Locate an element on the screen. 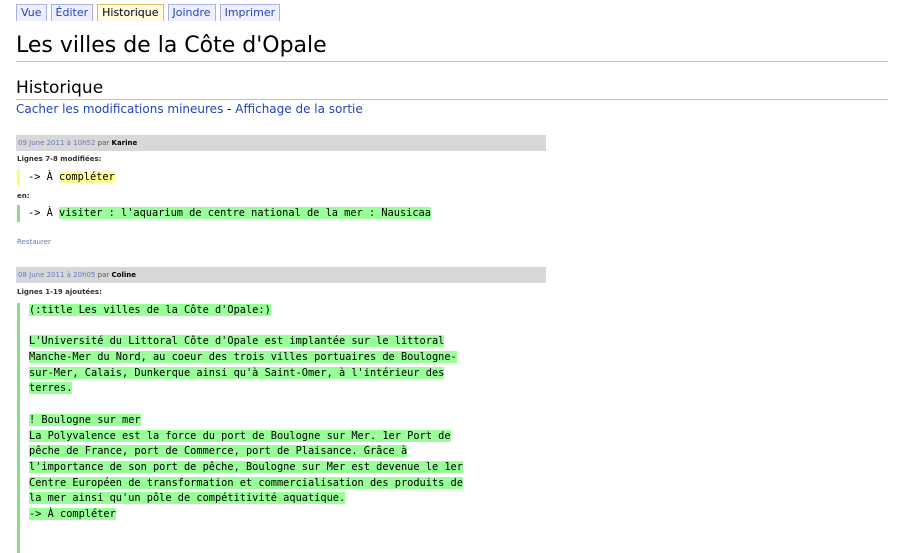  diff-old-line: -> À compléter is located at coordinates (66, 177).